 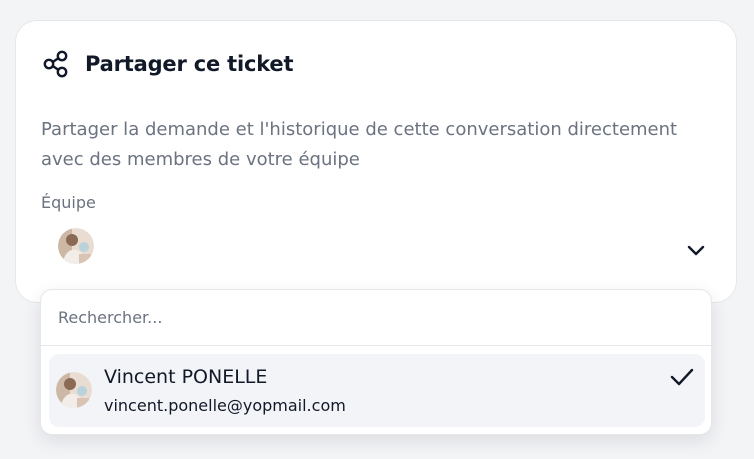 I want to click on card-title: Partager ce ticket, so click(x=189, y=64).